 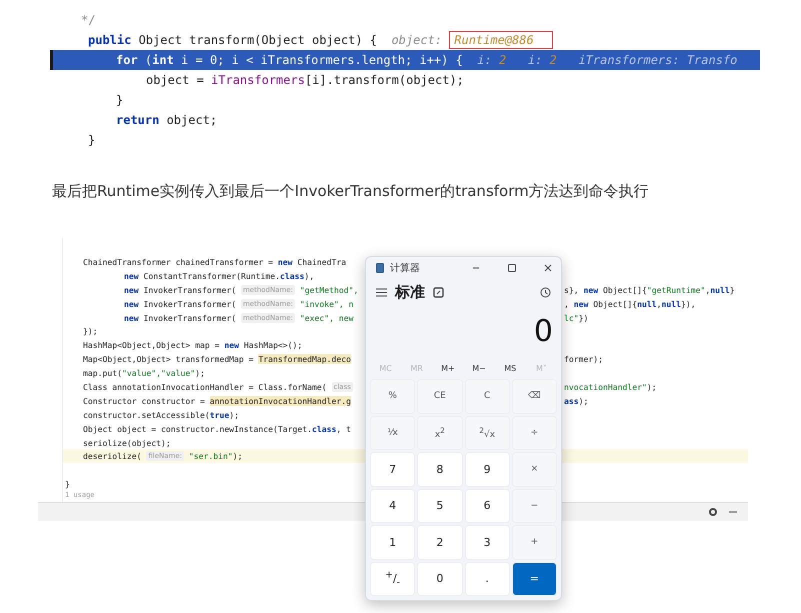 I want to click on code-string: "getRuntime", so click(x=676, y=289).